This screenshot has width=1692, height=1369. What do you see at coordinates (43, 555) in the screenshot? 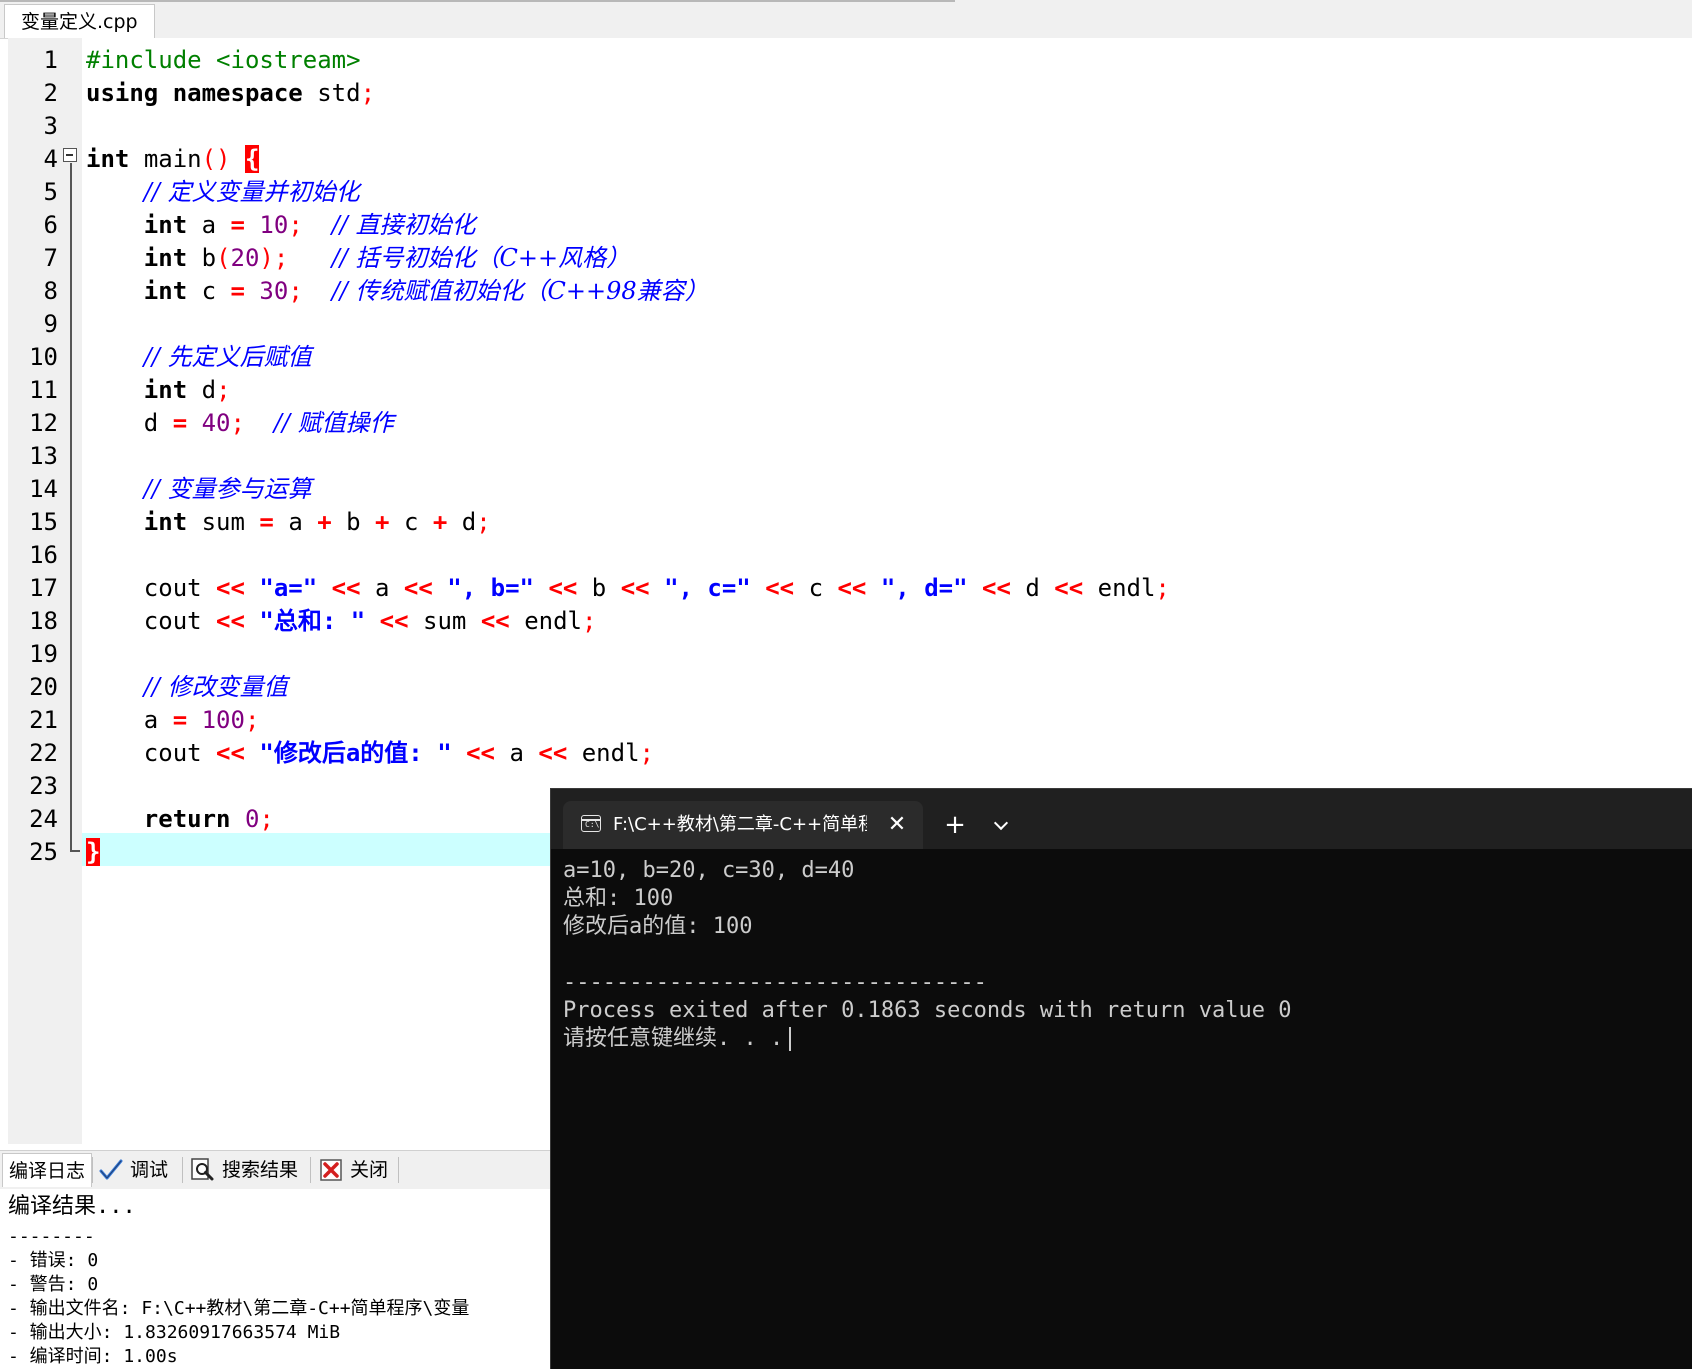
I see `line-number: 16` at bounding box center [43, 555].